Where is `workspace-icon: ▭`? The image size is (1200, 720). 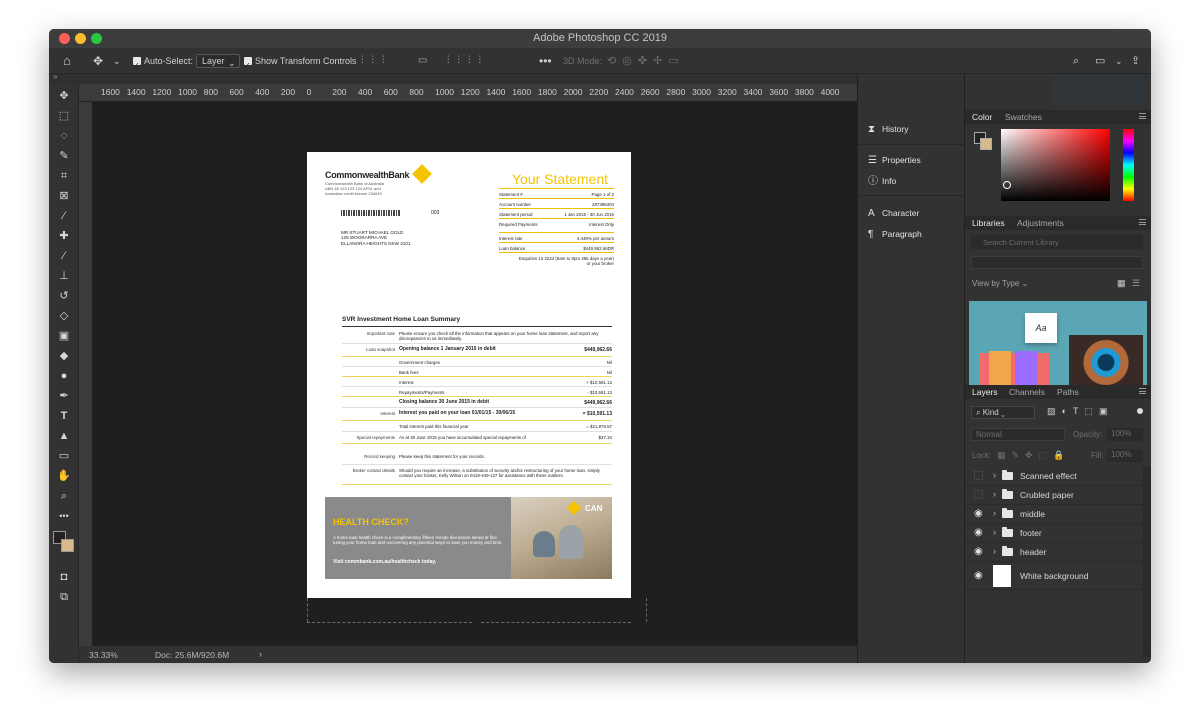 workspace-icon: ▭ is located at coordinates (1100, 61).